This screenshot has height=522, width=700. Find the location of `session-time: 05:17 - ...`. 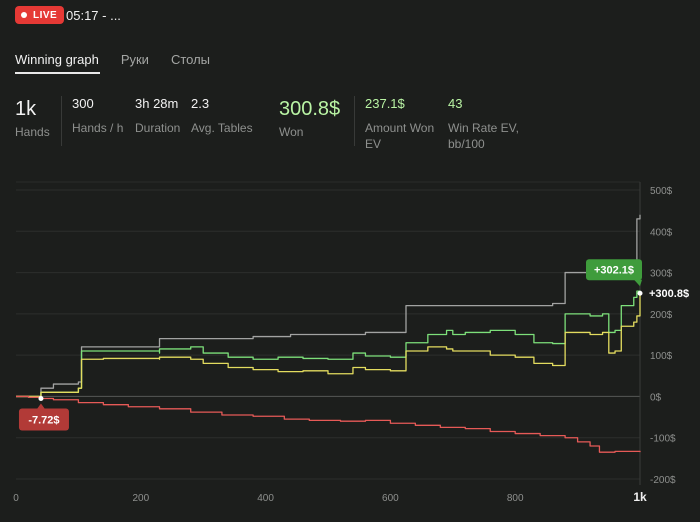

session-time: 05:17 - ... is located at coordinates (93, 15).